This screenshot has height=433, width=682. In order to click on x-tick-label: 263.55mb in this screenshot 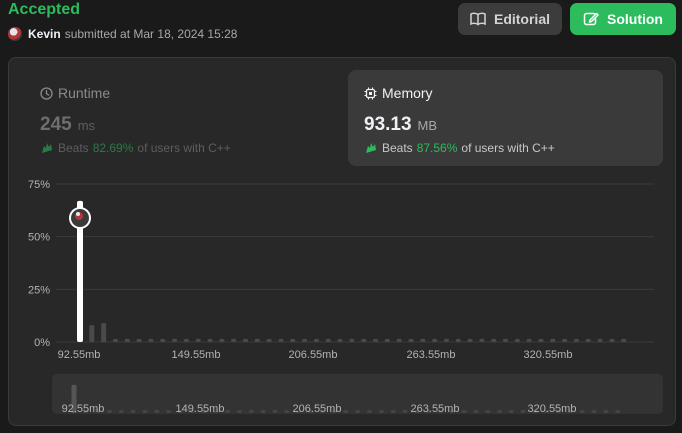, I will do `click(431, 355)`.